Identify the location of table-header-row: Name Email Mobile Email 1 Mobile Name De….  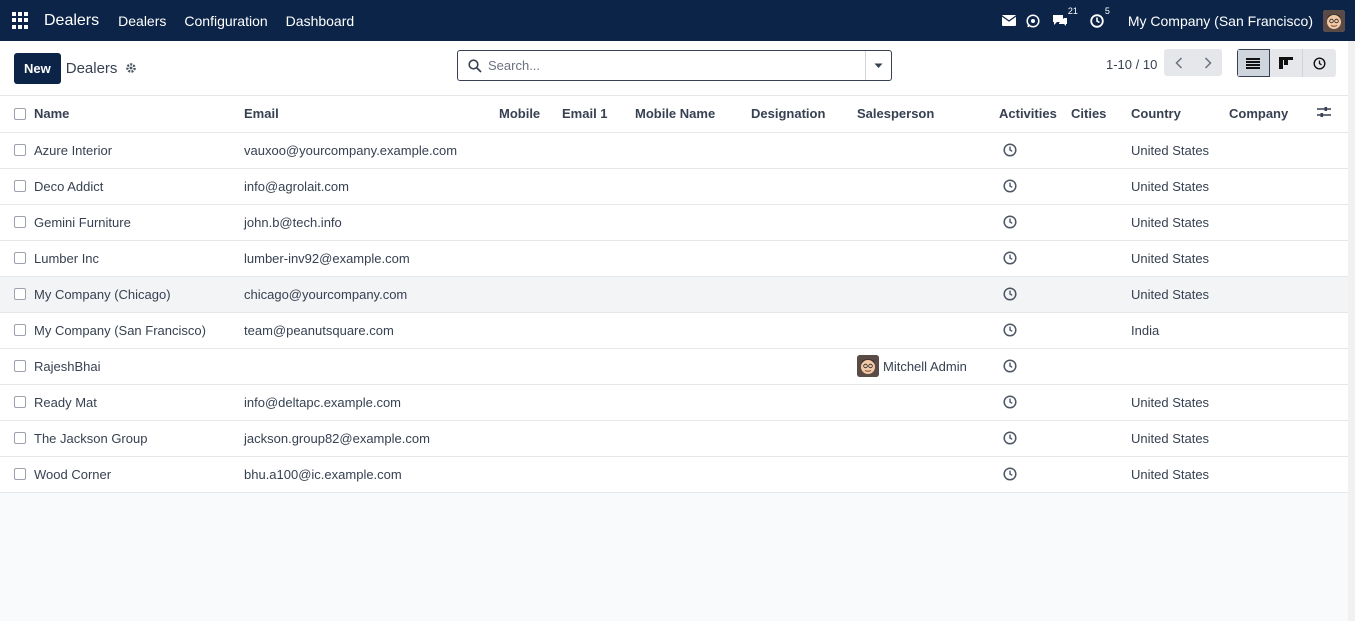
(674, 114).